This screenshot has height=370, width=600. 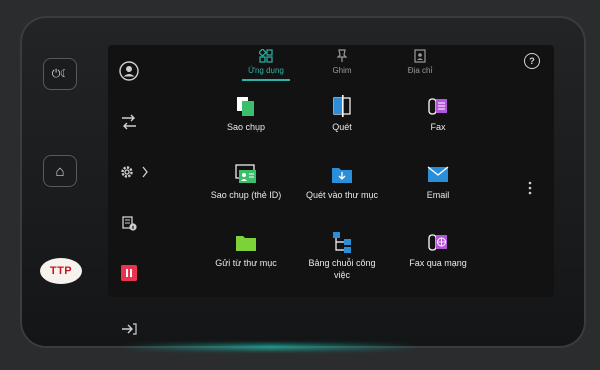 What do you see at coordinates (342, 175) in the screenshot?
I see `scan-to-folder-icon` at bounding box center [342, 175].